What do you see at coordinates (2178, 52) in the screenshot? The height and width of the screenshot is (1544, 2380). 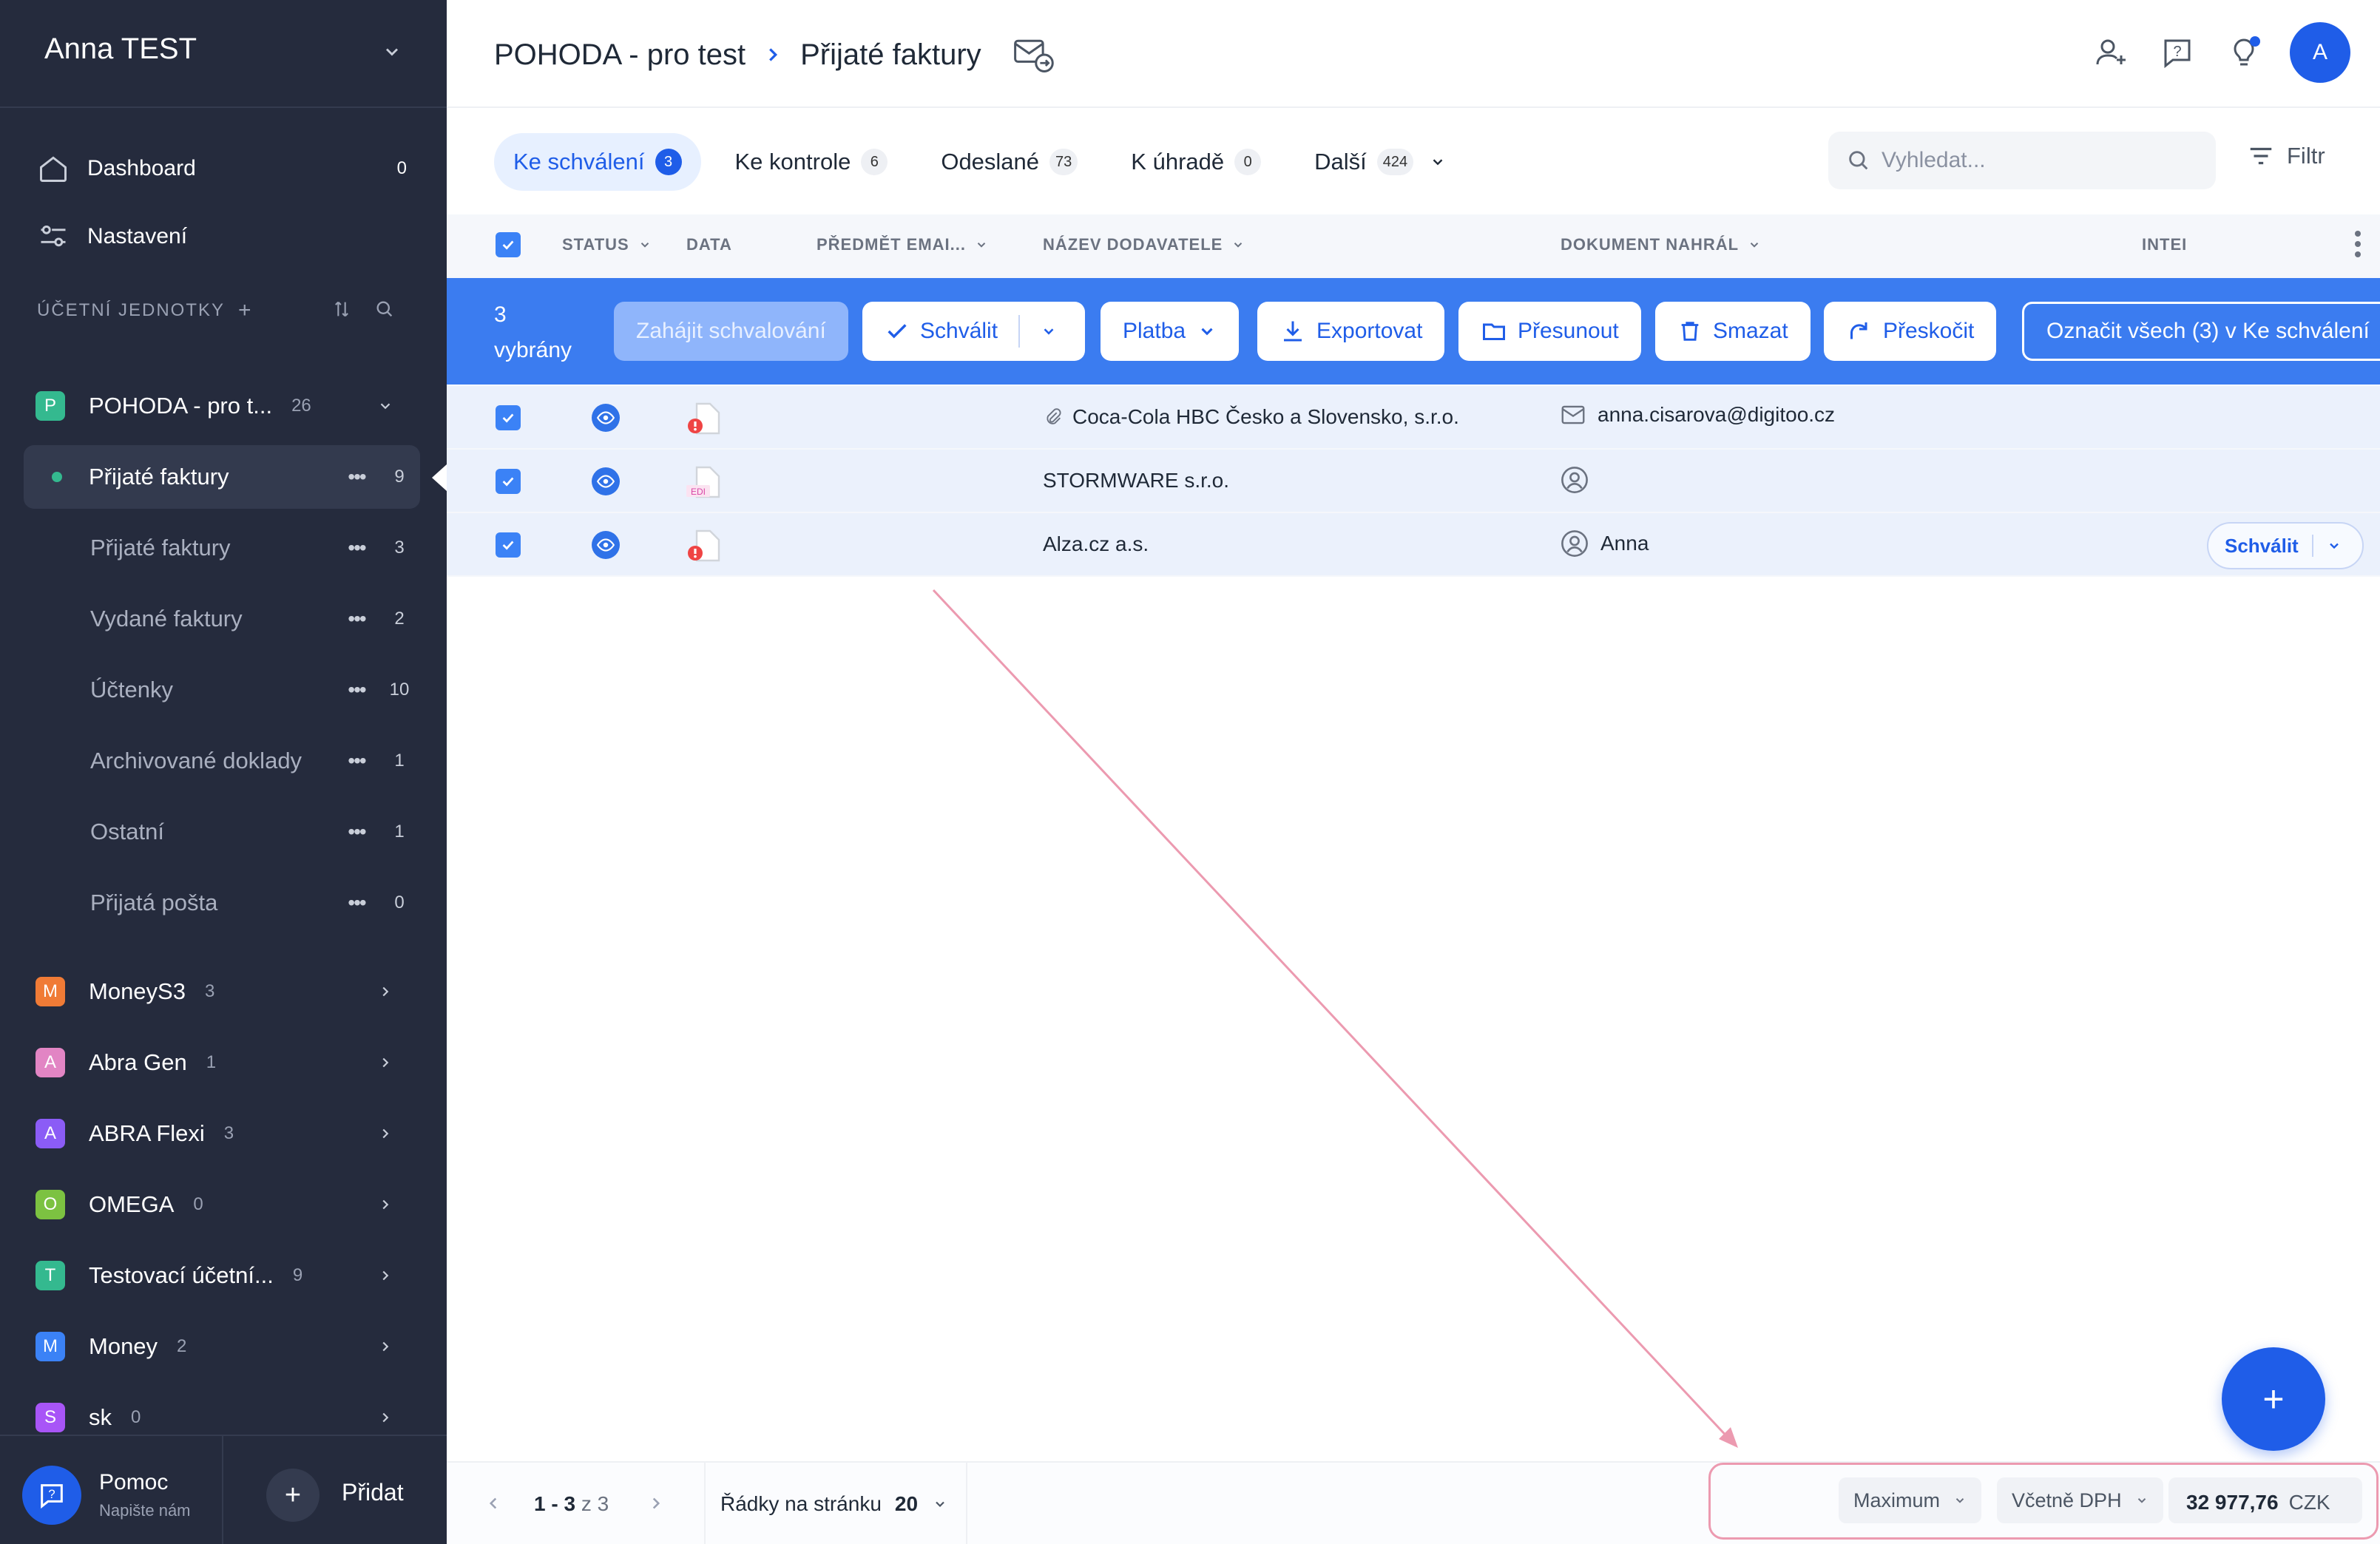 I see `help-icon: ?` at bounding box center [2178, 52].